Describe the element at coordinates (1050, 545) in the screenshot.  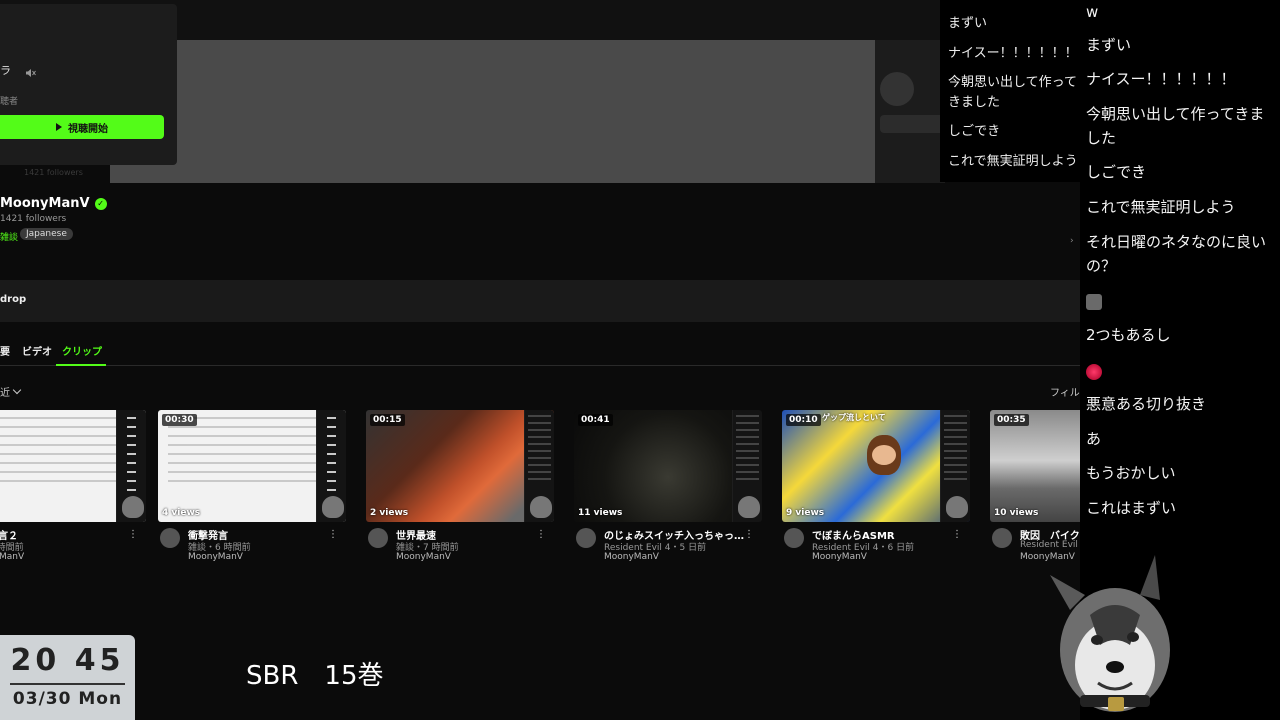
I see `clip-meta: Resident Evil 4` at that location.